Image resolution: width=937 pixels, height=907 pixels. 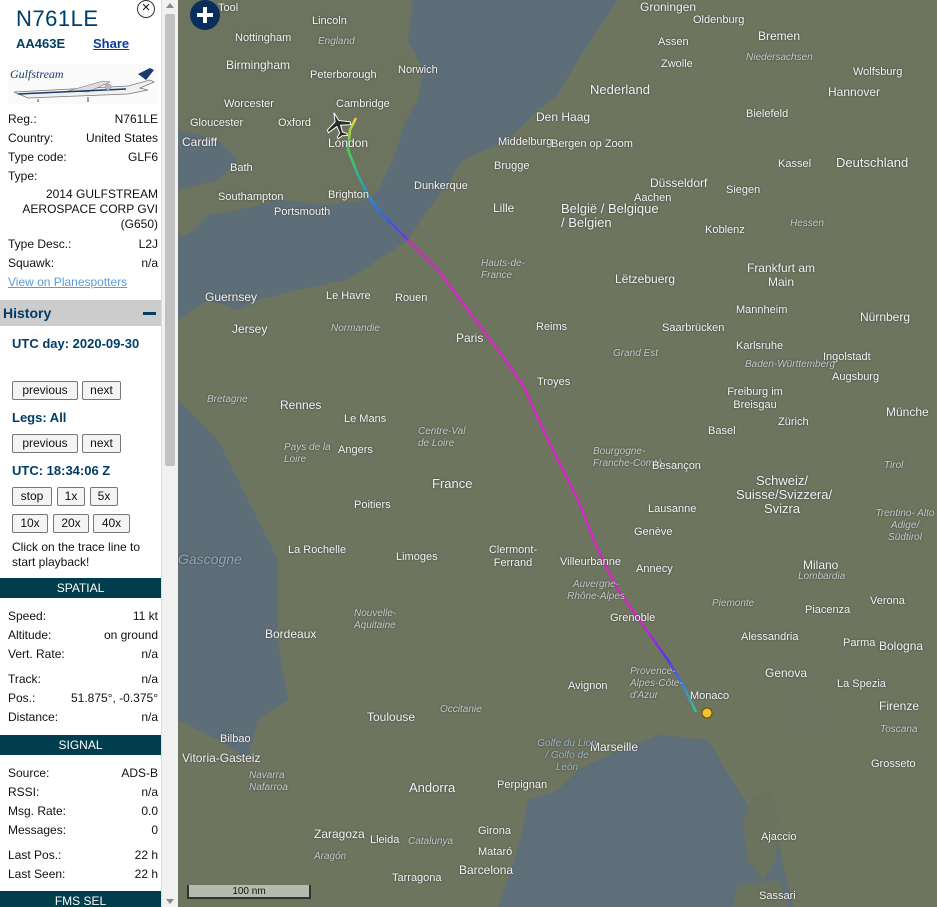 What do you see at coordinates (512, 166) in the screenshot?
I see `map-label: Brugge` at bounding box center [512, 166].